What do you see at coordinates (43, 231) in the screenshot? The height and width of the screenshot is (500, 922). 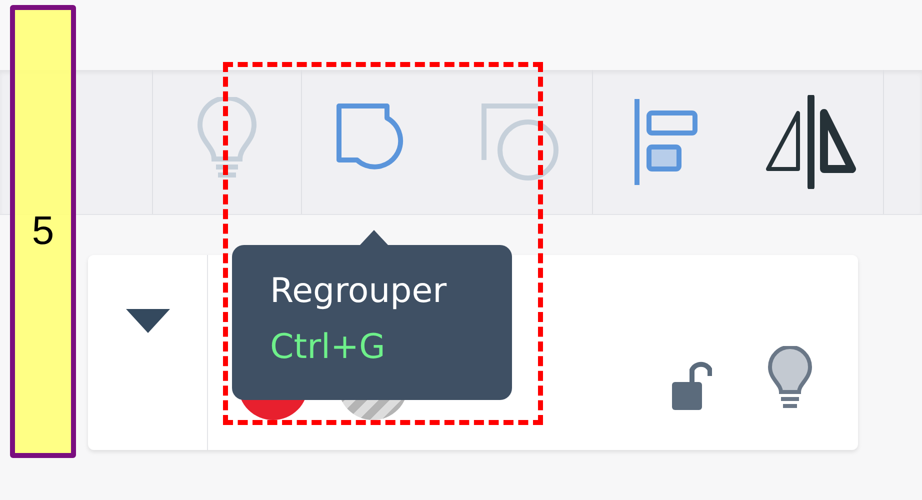 I see `step-label: 5` at bounding box center [43, 231].